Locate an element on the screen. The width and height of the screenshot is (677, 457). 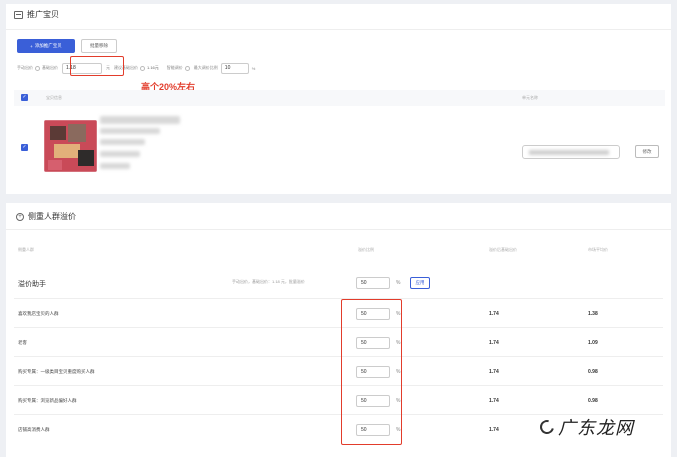
row-checkbox: ✓ is located at coordinates (24, 147).